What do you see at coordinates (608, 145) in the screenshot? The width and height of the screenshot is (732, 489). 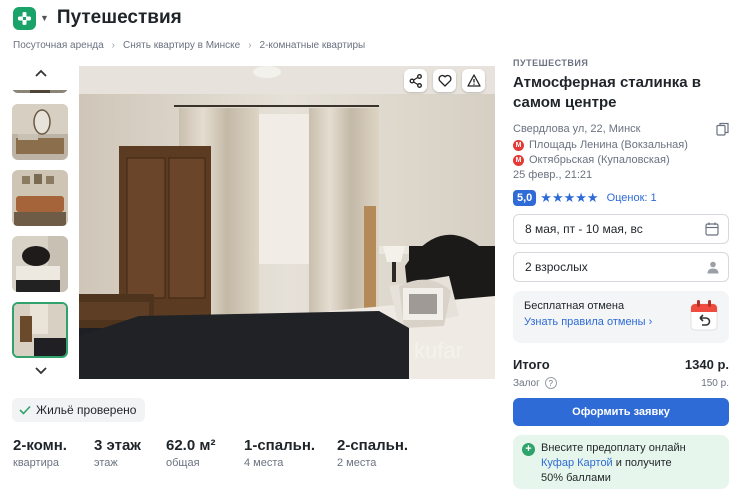 I see `metro-name: Площадь Ленина (Вокзальная)` at bounding box center [608, 145].